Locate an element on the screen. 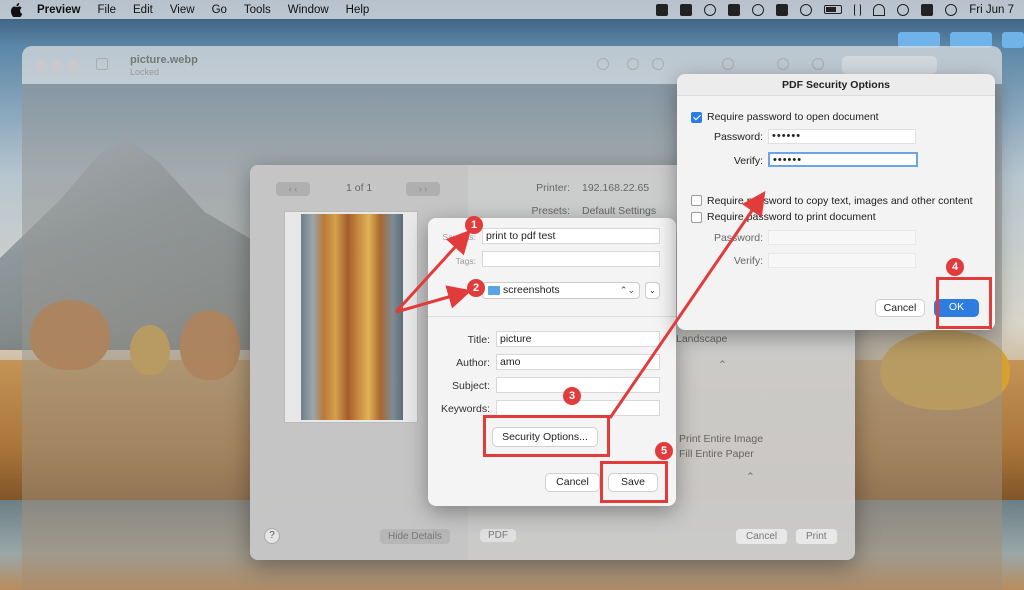 The height and width of the screenshot is (590, 1024). step-badge-3: 3 is located at coordinates (572, 396).